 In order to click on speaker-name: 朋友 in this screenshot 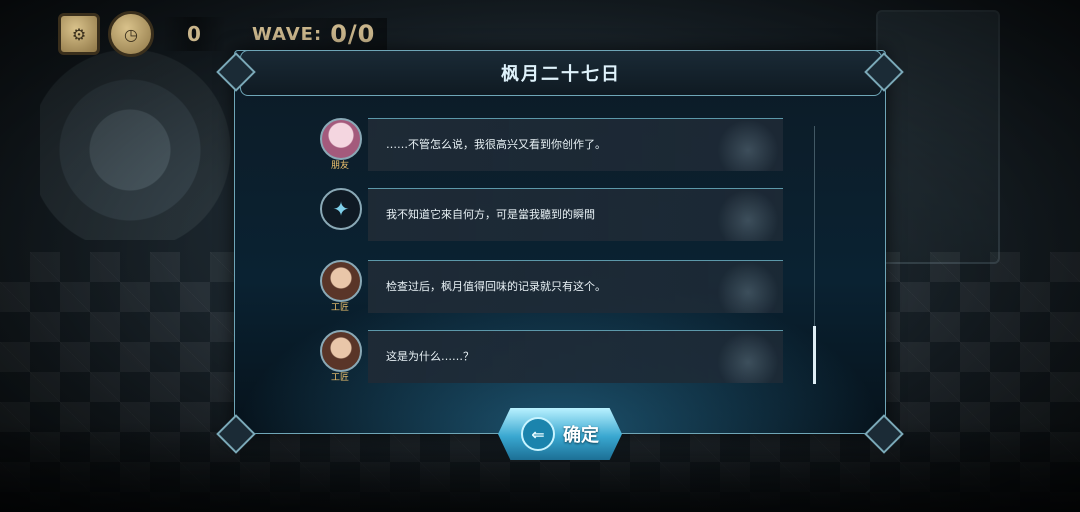, I will do `click(339, 166)`.